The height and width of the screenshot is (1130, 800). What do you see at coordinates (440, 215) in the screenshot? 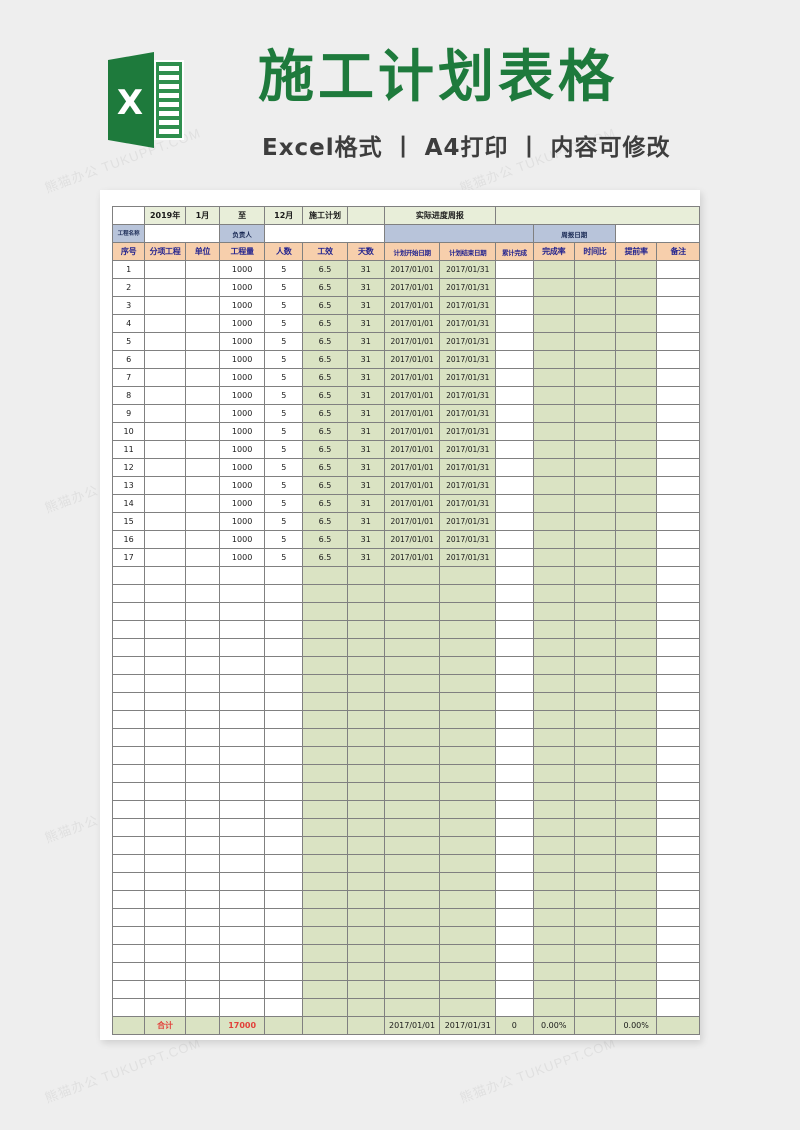
I see `progress-label-cell: 实际进度周报` at bounding box center [440, 215].